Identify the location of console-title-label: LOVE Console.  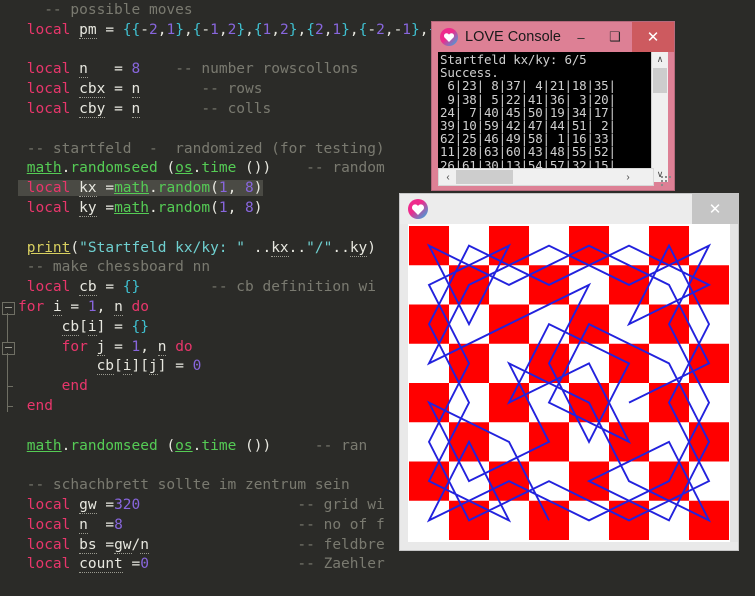
(513, 37).